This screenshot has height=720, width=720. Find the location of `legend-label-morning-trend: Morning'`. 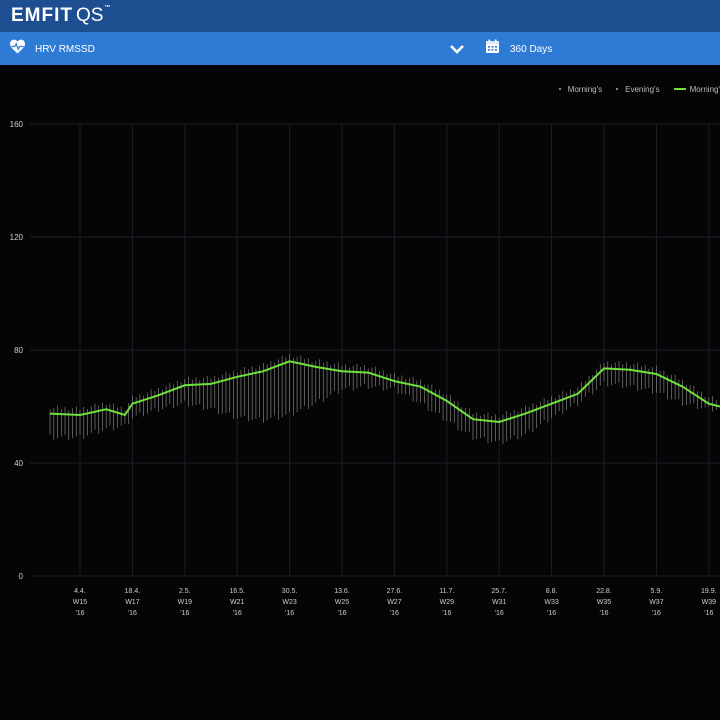

legend-label-morning-trend: Morning' is located at coordinates (704, 89).